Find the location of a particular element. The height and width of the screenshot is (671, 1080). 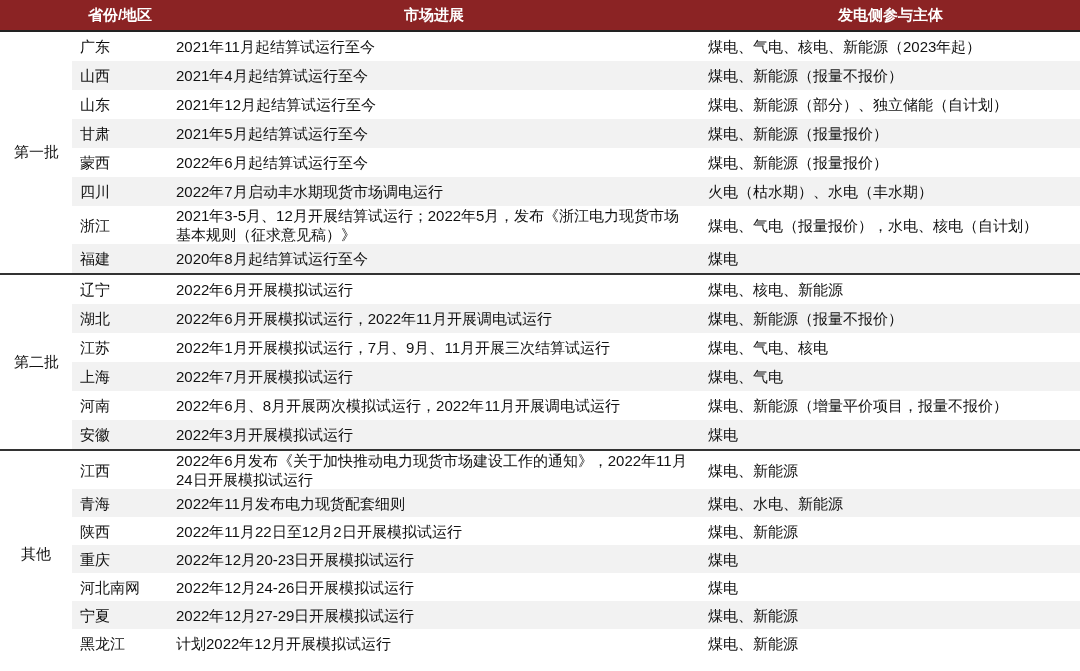

province-cell-text: 河北南网 is located at coordinates (110, 587).